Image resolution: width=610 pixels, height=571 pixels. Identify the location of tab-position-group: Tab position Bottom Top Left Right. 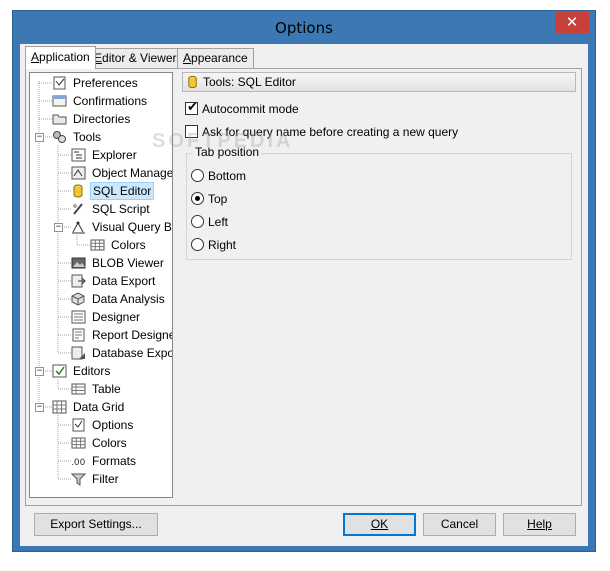
(379, 202).